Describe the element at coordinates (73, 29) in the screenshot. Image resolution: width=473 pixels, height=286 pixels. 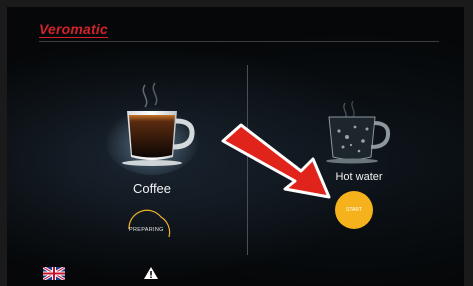
I see `brand-logo: Veromatic` at that location.